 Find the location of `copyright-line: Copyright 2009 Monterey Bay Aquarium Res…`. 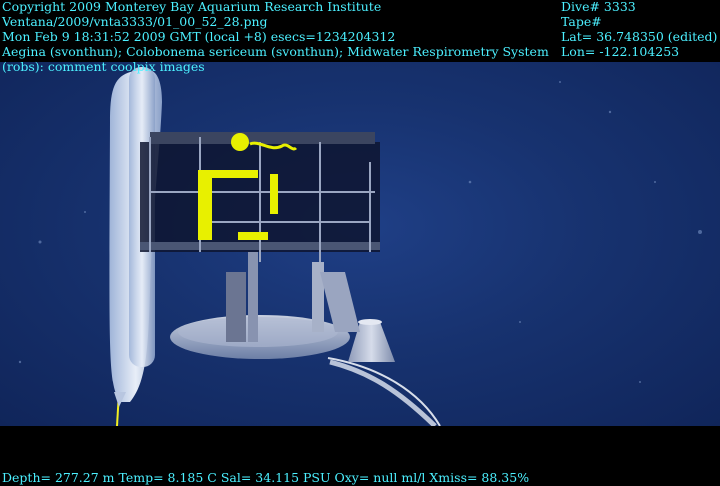

copyright-line: Copyright 2009 Monterey Bay Aquarium Res… is located at coordinates (192, 7).